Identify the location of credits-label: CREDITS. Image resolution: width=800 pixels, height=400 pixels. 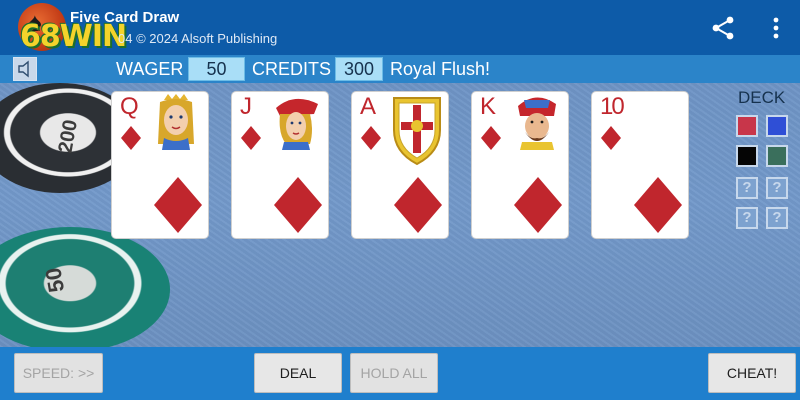
(292, 69).